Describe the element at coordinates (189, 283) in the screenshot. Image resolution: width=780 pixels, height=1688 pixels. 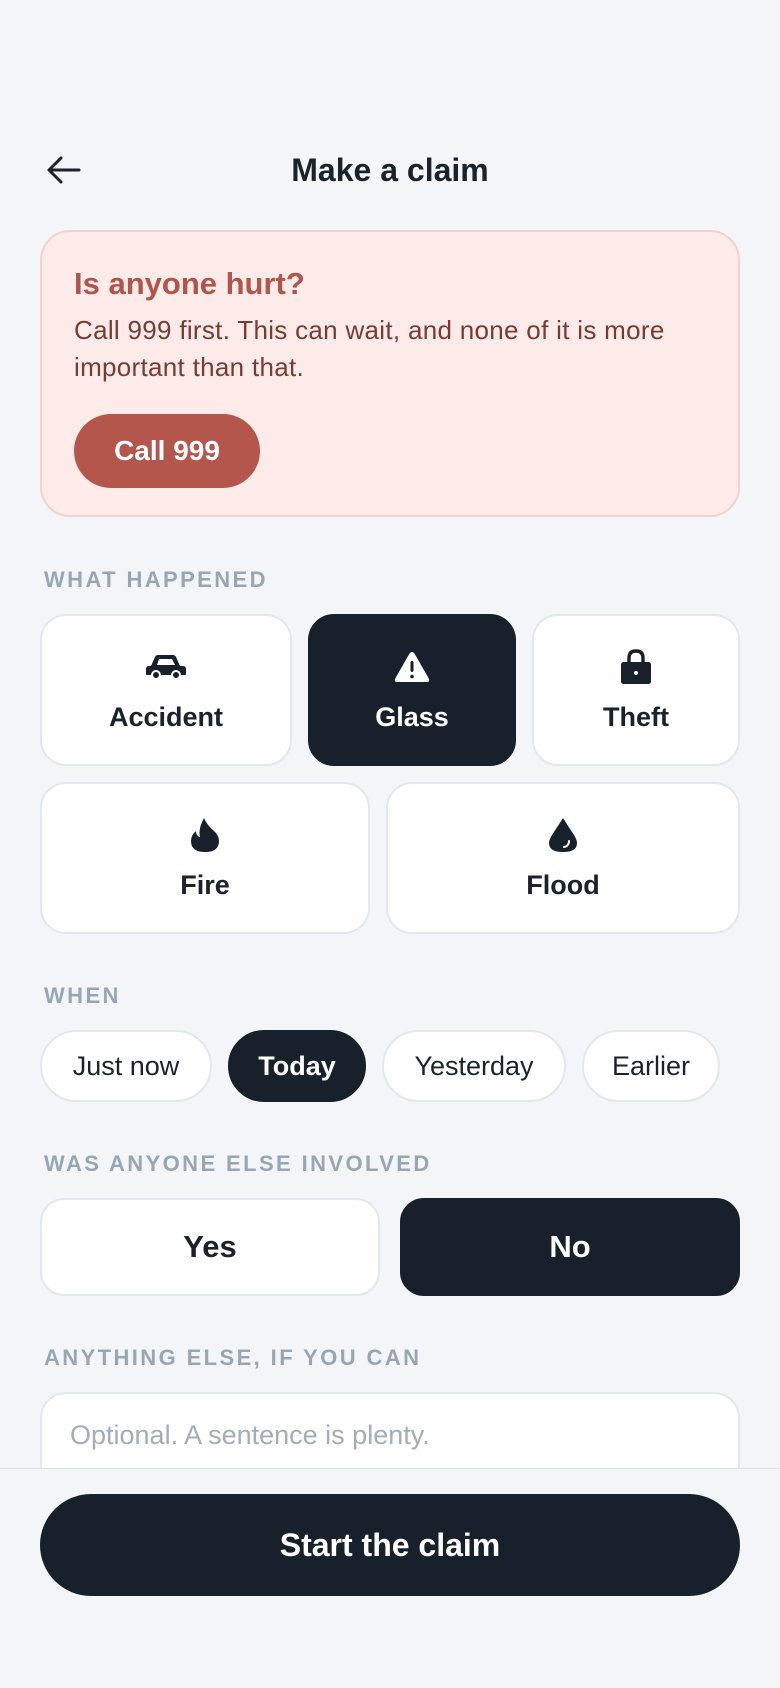
I see `alert-title: Is anyone hurt?` at that location.